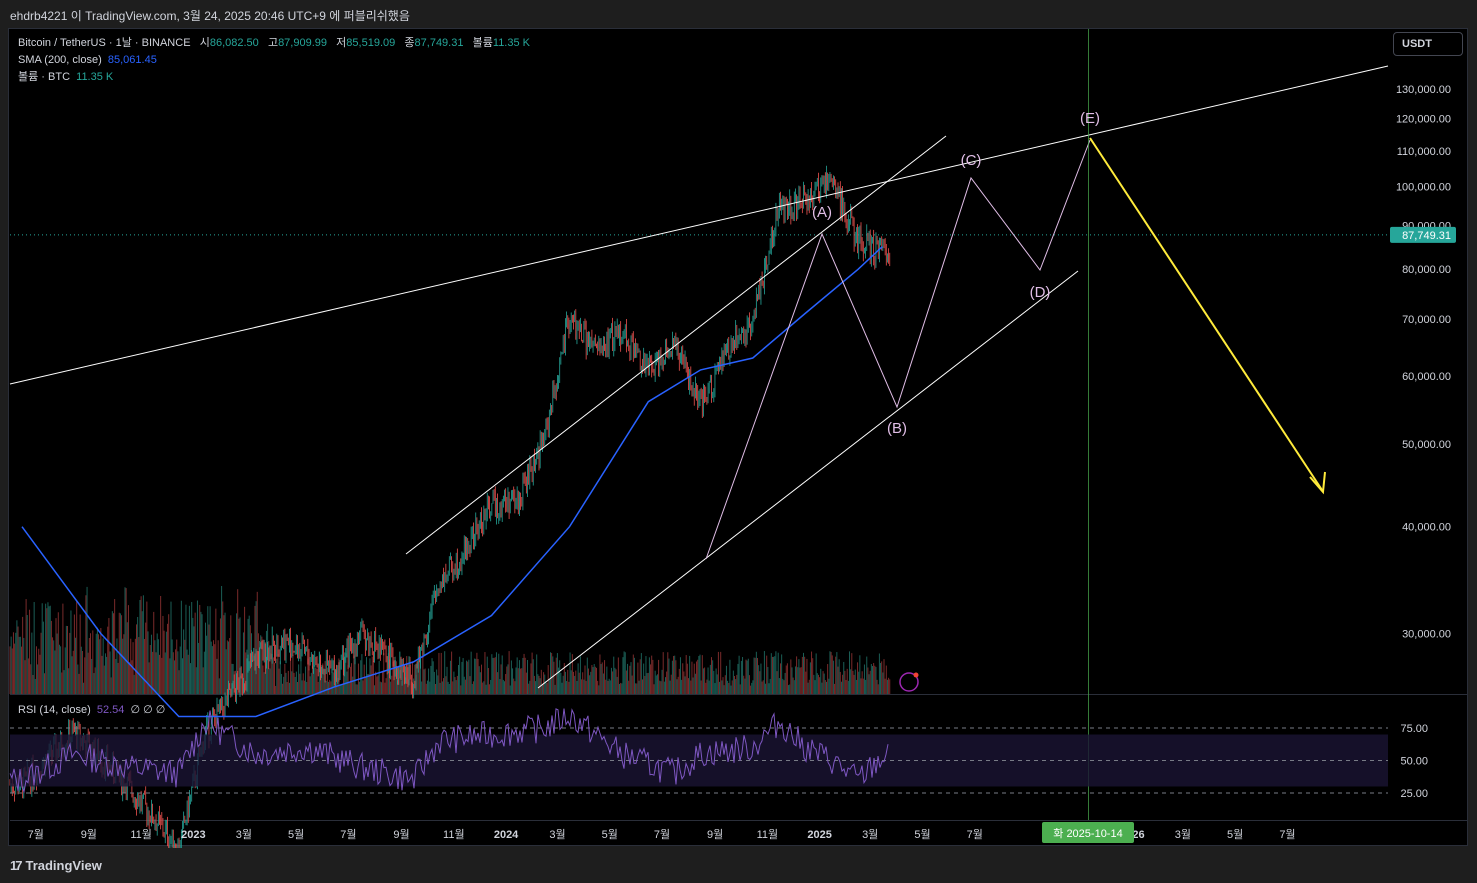 This screenshot has width=1477, height=883. Describe the element at coordinates (110, 710) in the screenshot. I see `rsi-value: 52.54` at that location.